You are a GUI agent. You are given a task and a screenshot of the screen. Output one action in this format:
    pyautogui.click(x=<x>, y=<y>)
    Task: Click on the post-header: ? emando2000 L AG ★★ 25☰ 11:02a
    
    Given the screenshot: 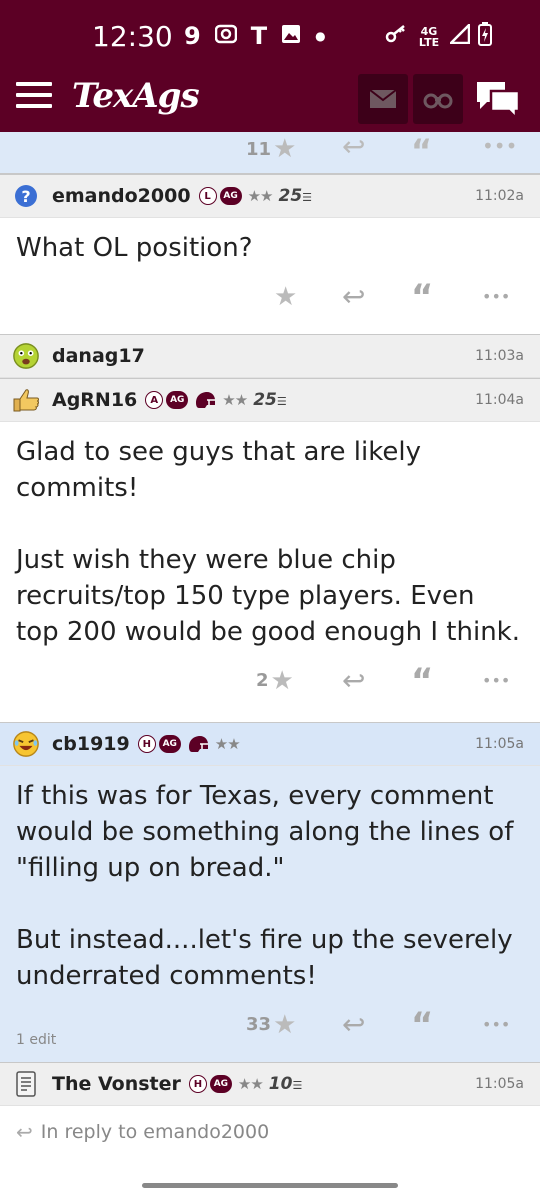 What is the action you would take?
    pyautogui.click(x=270, y=196)
    